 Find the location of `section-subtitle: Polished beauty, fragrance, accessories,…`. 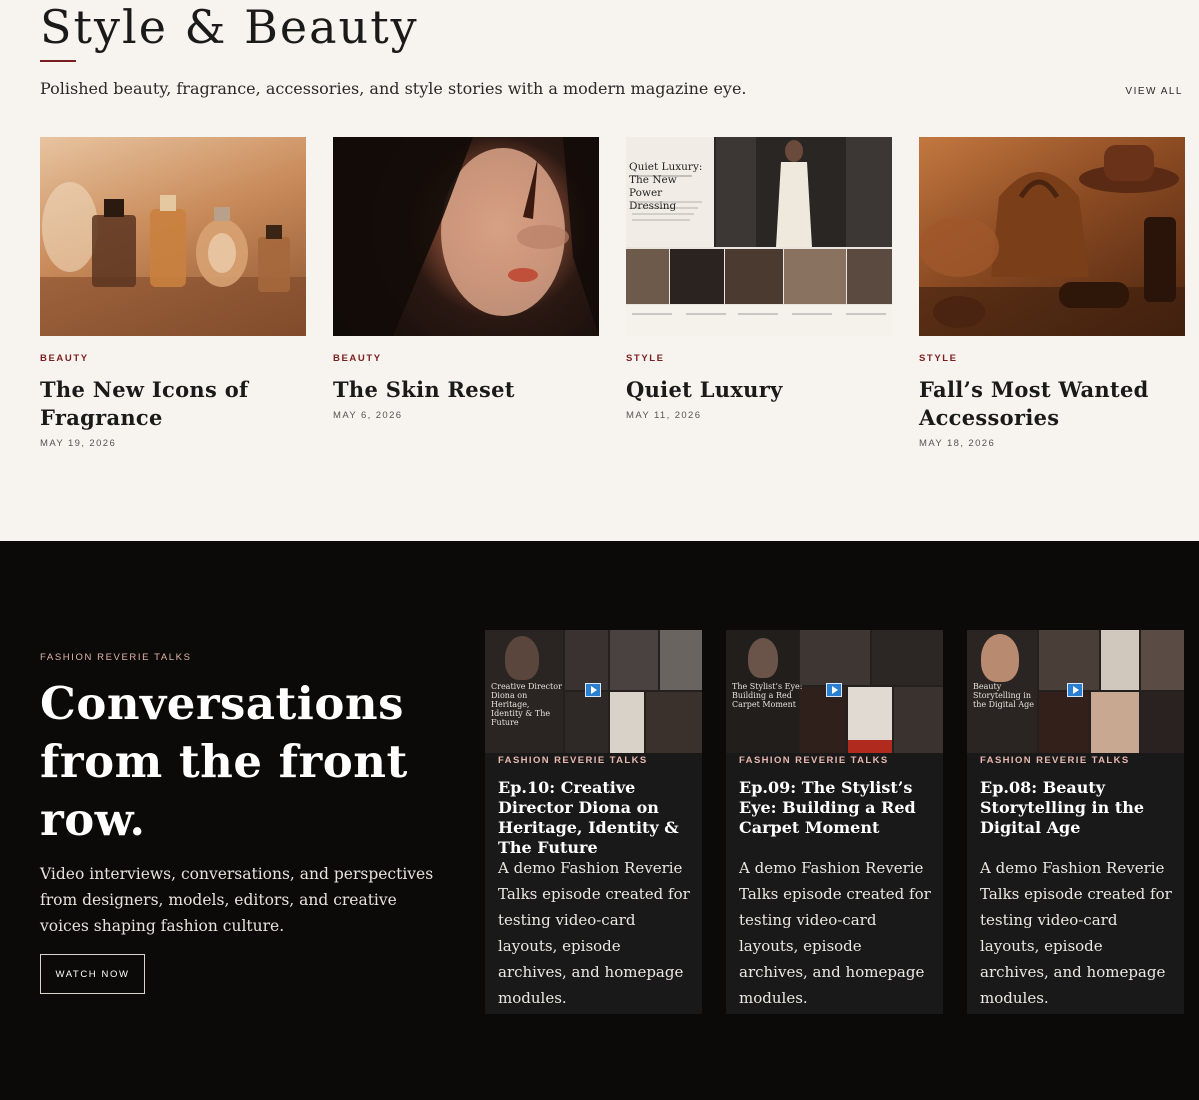

section-subtitle: Polished beauty, fragrance, accessories,… is located at coordinates (393, 88).